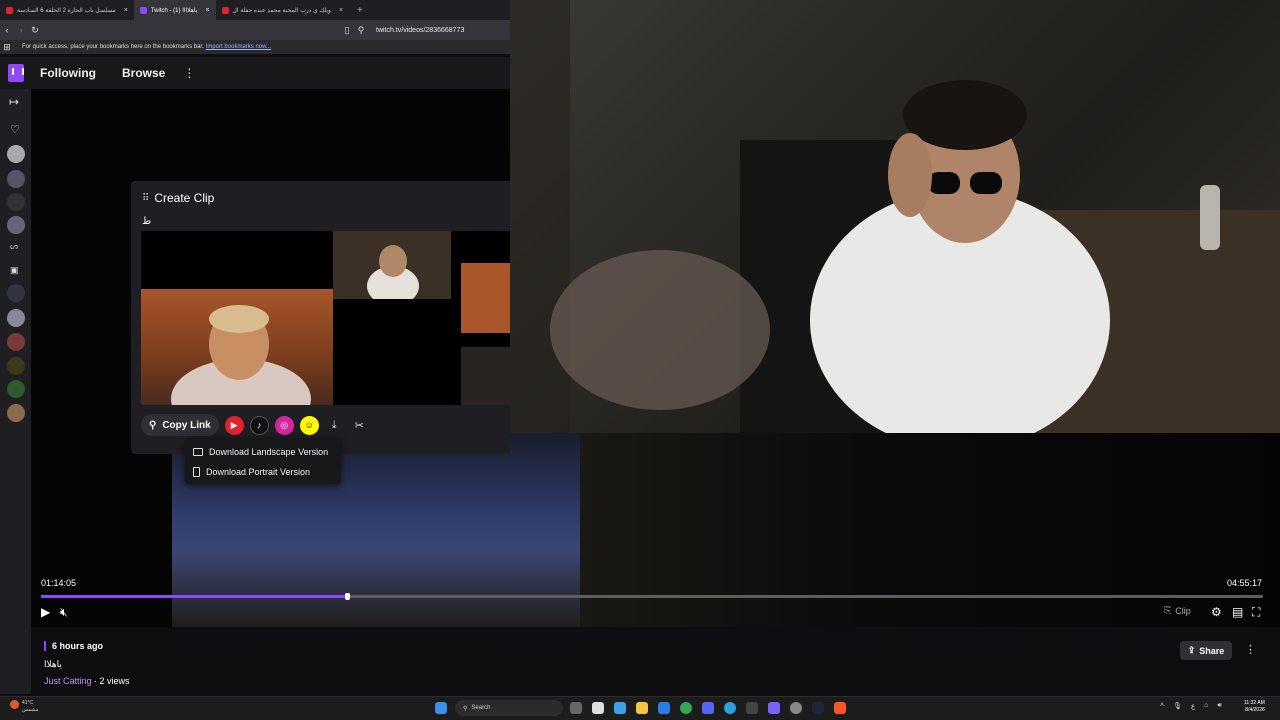 The width and height of the screenshot is (1280, 720). What do you see at coordinates (153, 425) in the screenshot?
I see `link-icon: ⚲` at bounding box center [153, 425].